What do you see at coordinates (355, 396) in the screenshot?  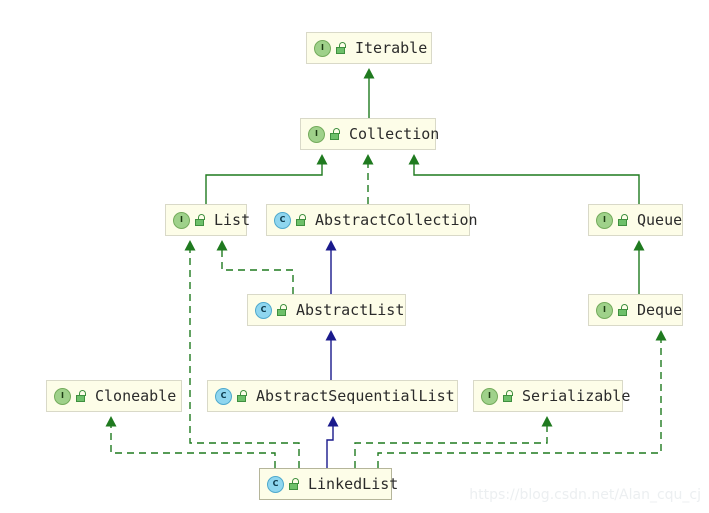 I see `node-label: AbstractSequentialList` at bounding box center [355, 396].